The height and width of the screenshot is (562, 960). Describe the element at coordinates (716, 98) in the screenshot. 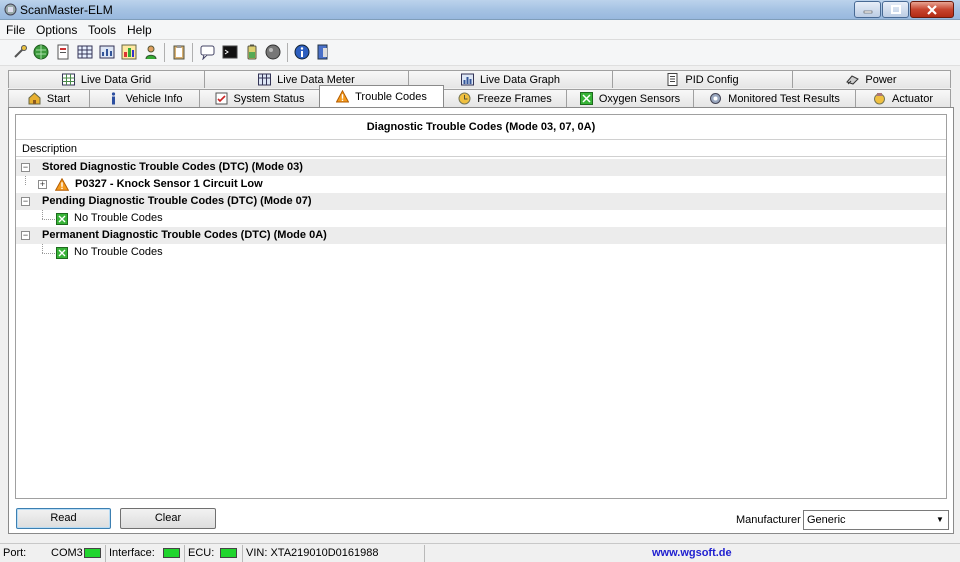

I see `gear-icon` at that location.